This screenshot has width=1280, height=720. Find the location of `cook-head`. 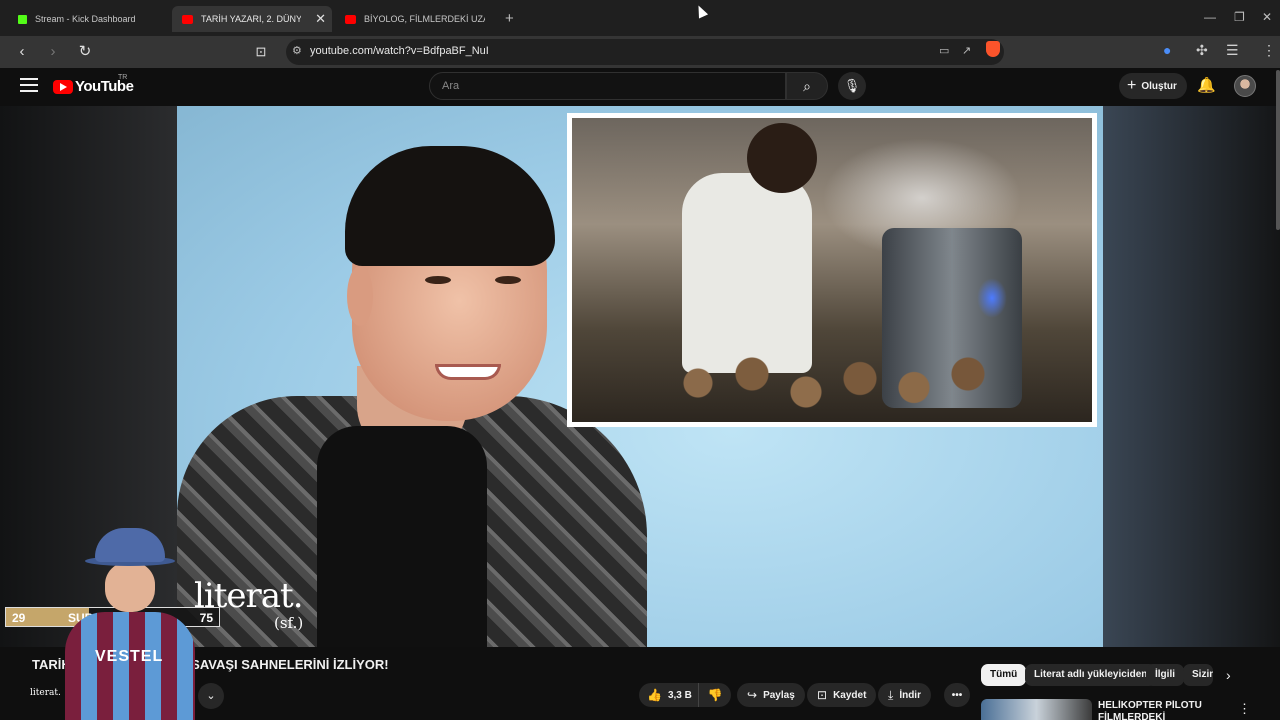

cook-head is located at coordinates (782, 158).